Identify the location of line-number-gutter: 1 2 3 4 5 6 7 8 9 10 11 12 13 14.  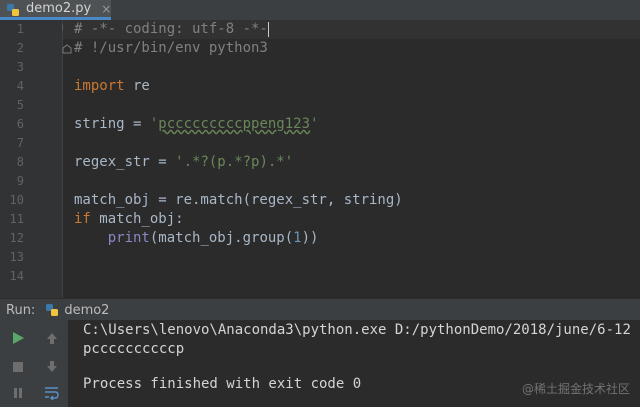
(31, 159).